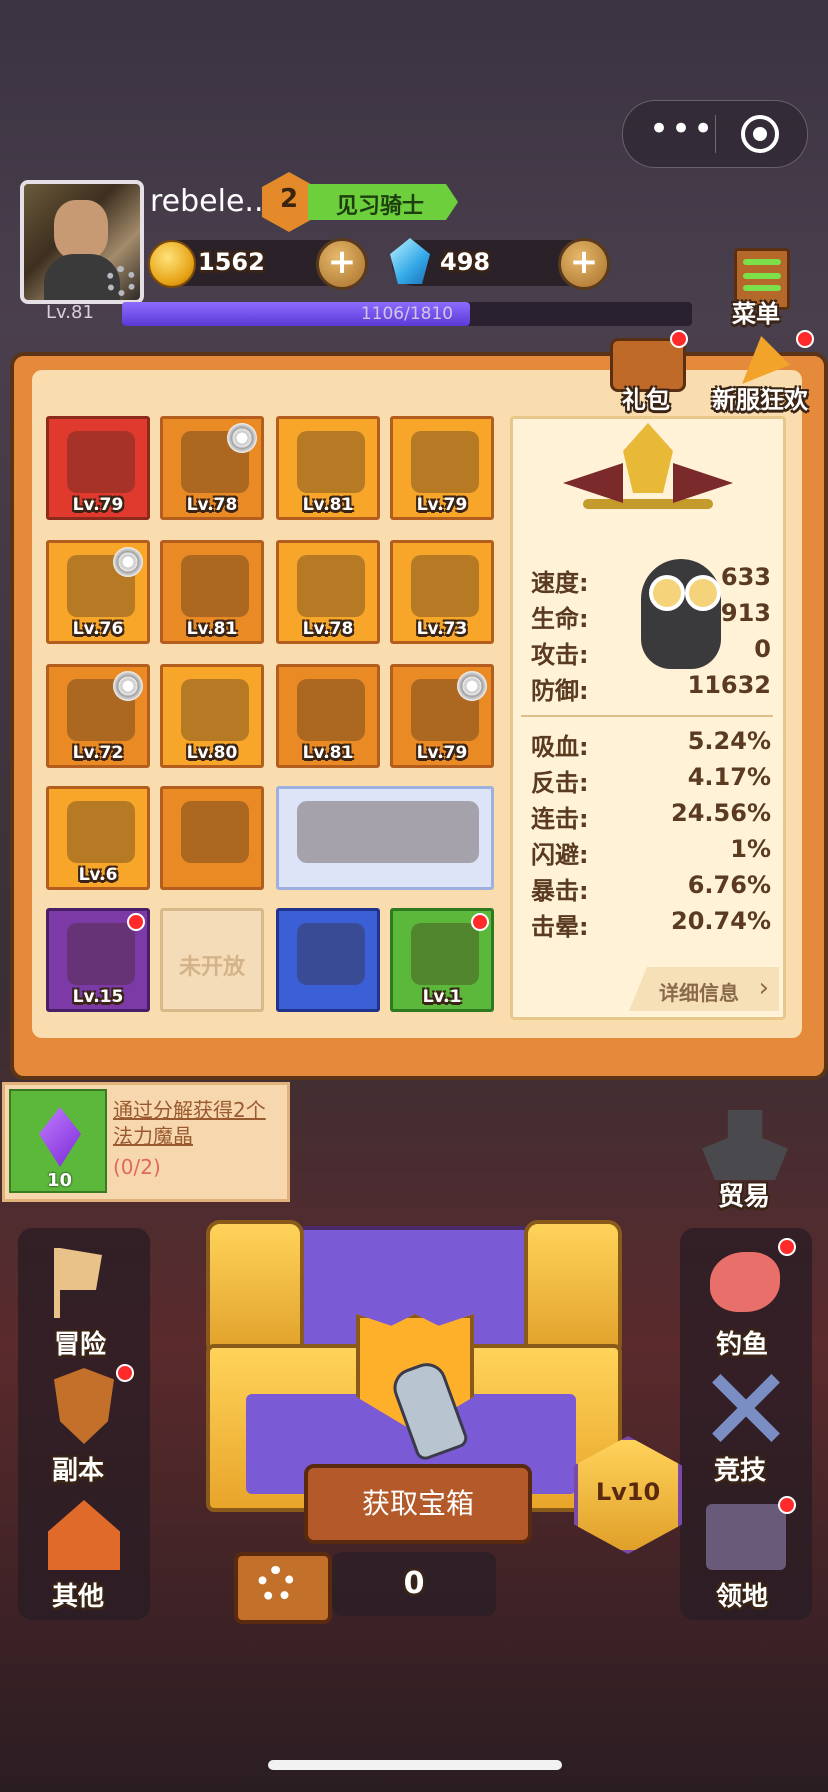 The width and height of the screenshot is (828, 1792). I want to click on territory-notification-dot, so click(787, 1505).